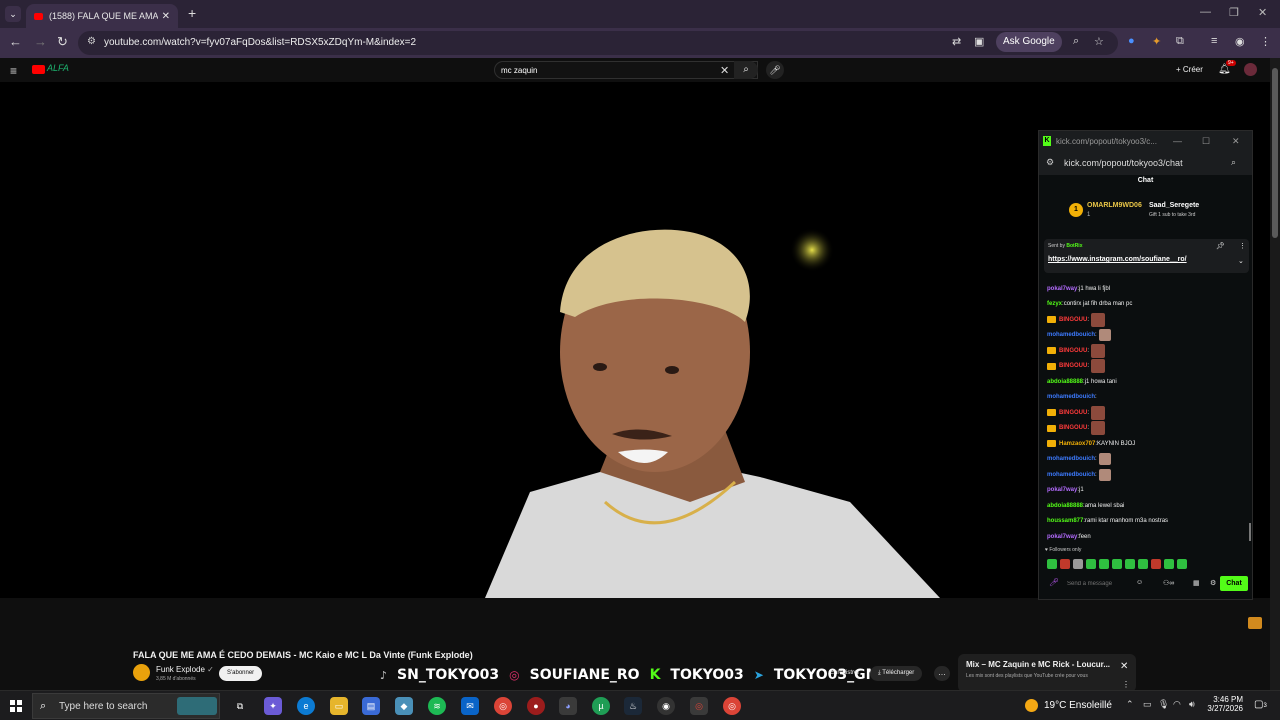 The height and width of the screenshot is (720, 1280). What do you see at coordinates (1250, 69) in the screenshot?
I see `account-avatar` at bounding box center [1250, 69].